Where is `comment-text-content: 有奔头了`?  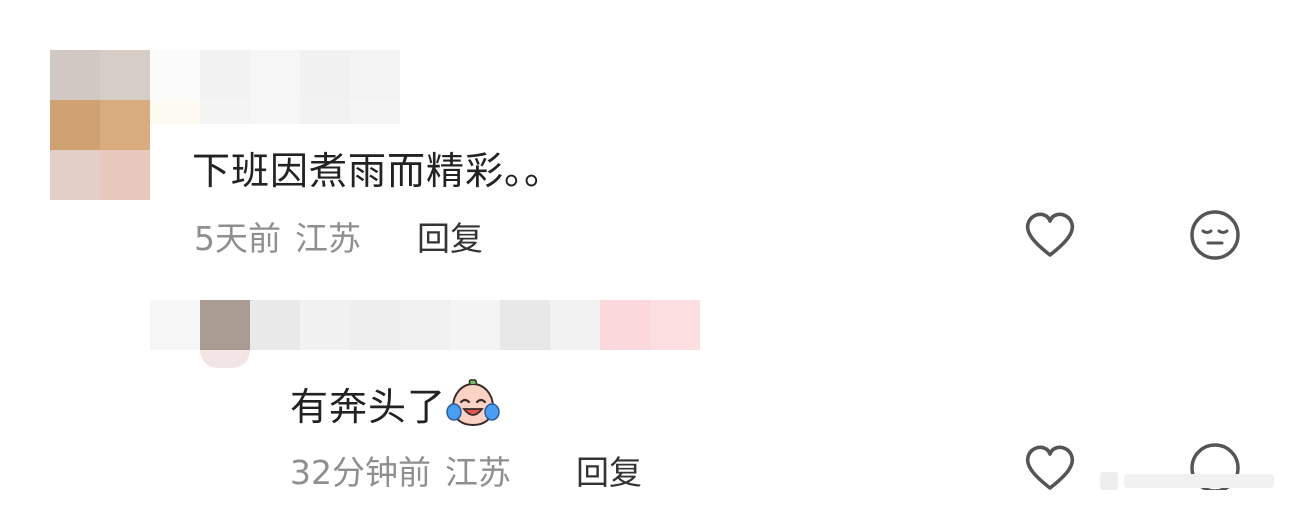
comment-text-content: 有奔头了 is located at coordinates (368, 407).